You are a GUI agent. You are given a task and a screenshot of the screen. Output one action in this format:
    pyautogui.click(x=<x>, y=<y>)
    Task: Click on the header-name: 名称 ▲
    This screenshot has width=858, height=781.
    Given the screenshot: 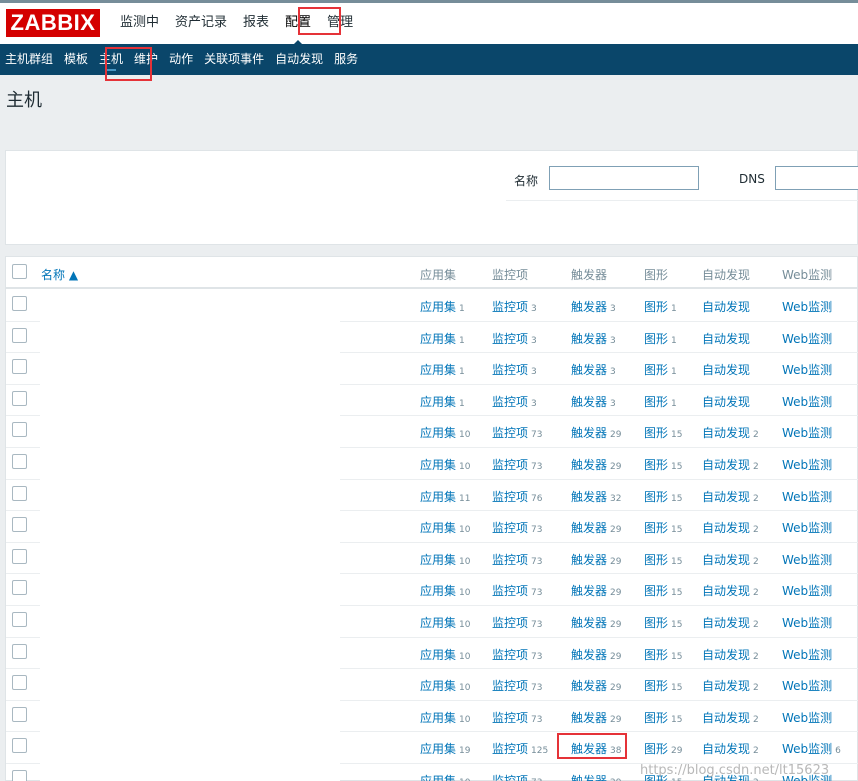 What is the action you would take?
    pyautogui.click(x=59, y=274)
    